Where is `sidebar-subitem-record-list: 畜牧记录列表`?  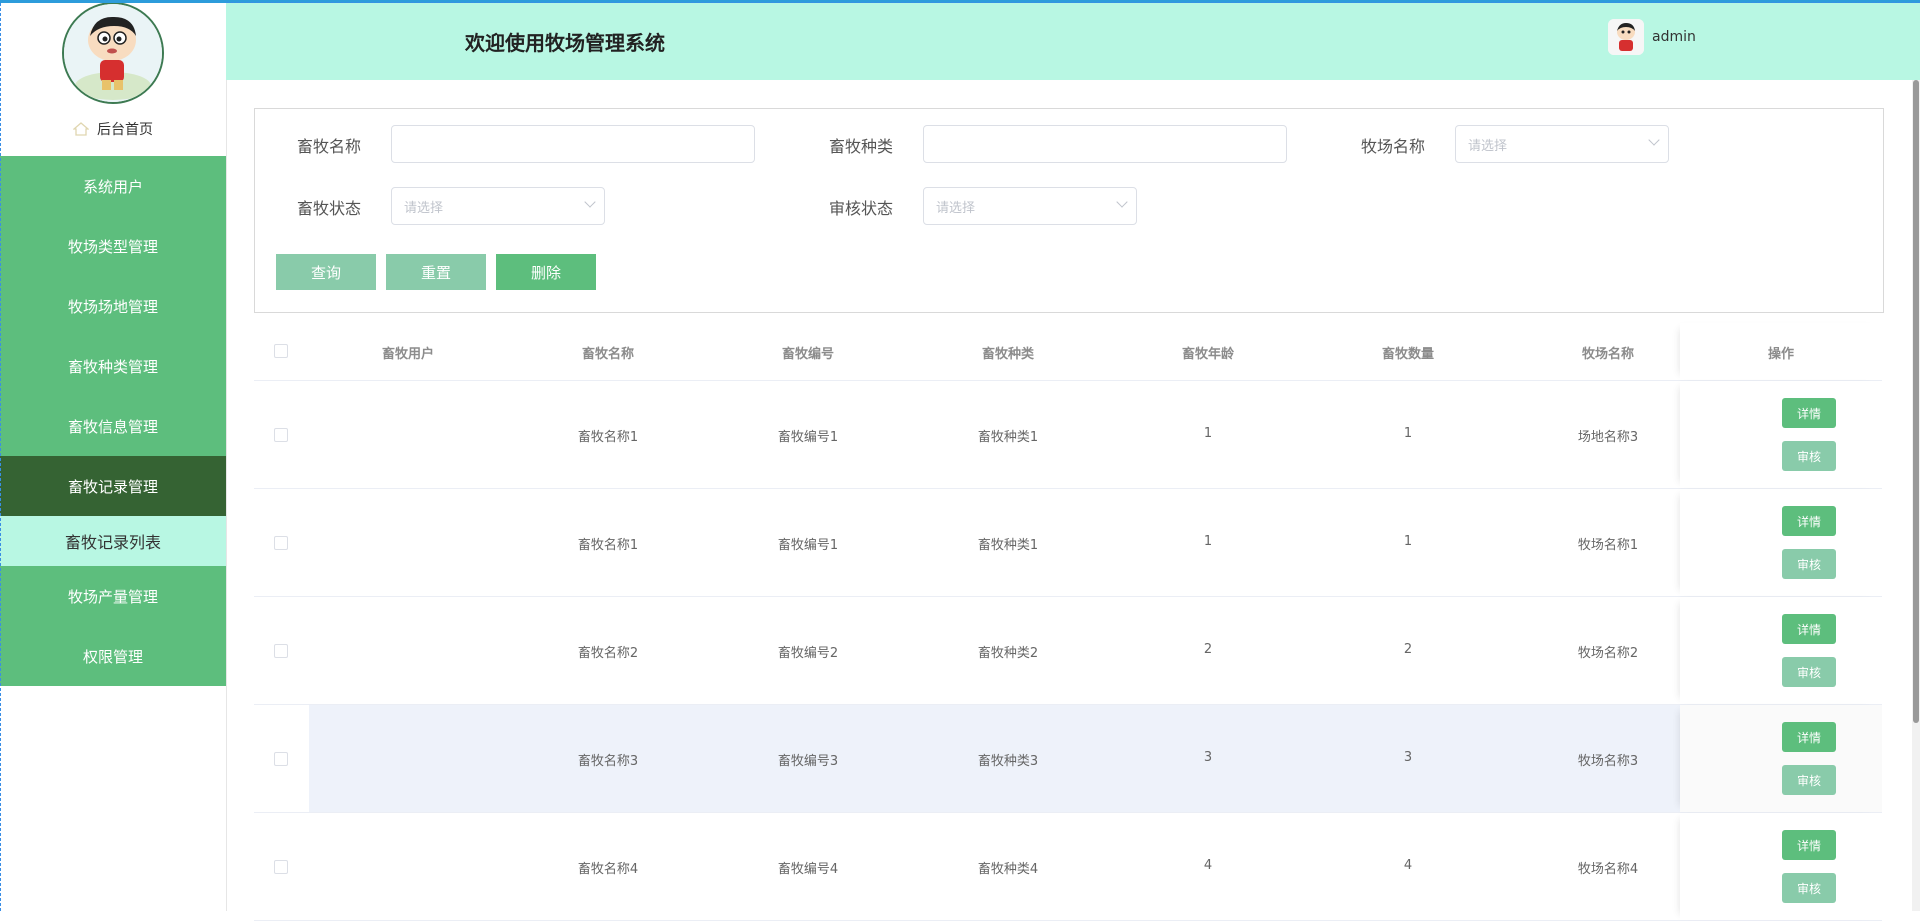
sidebar-subitem-record-list: 畜牧记录列表 is located at coordinates (113, 541).